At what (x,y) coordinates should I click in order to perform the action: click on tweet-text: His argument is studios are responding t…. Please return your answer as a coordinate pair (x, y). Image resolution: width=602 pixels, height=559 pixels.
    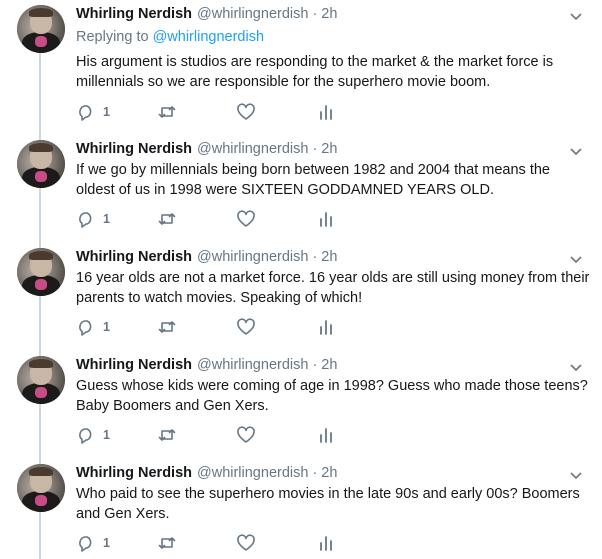
    Looking at the image, I should click on (333, 72).